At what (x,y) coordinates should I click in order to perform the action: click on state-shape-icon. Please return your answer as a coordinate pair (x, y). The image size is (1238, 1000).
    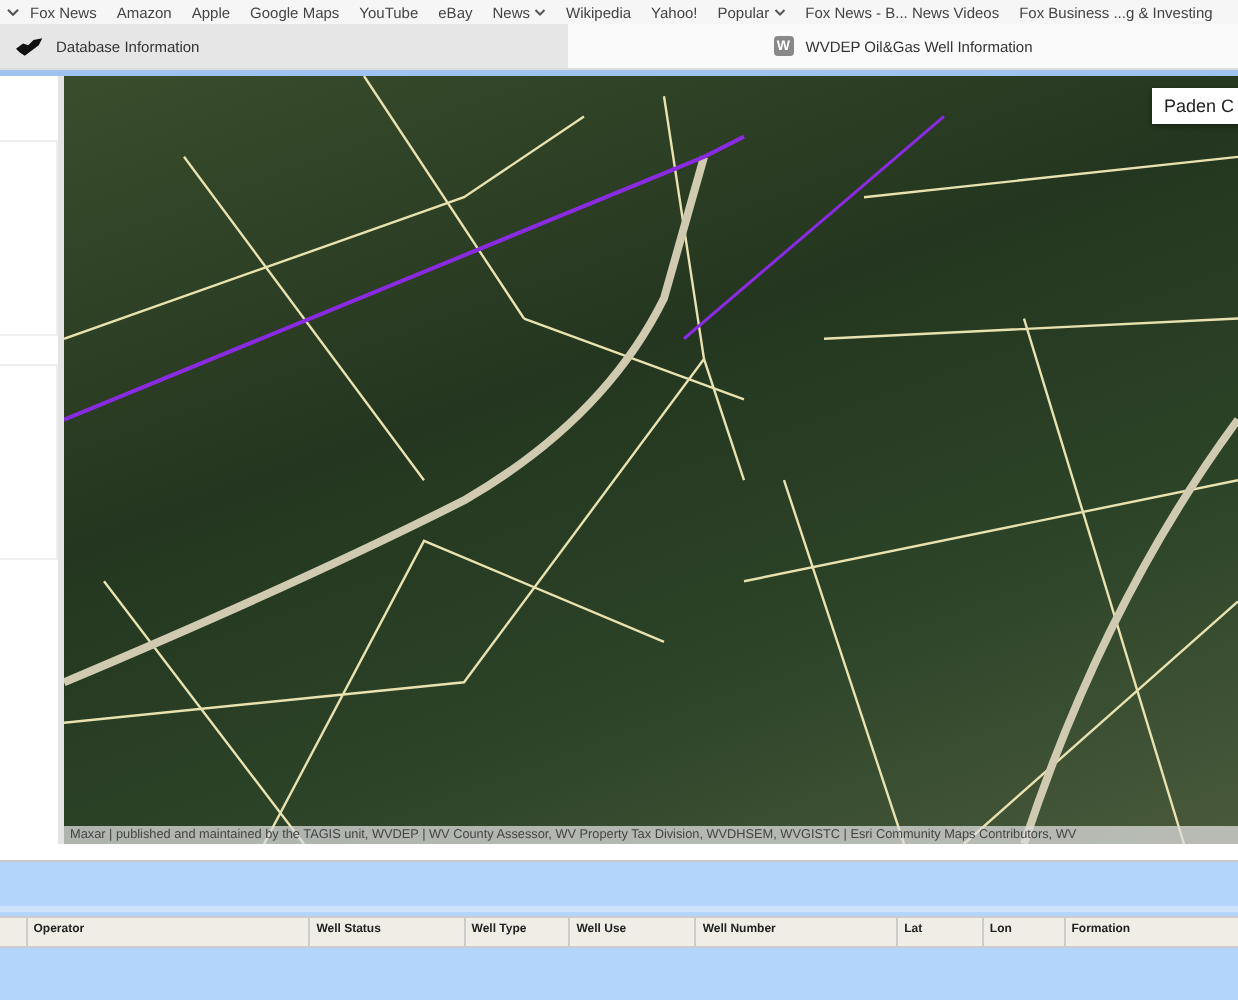
    Looking at the image, I should click on (30, 46).